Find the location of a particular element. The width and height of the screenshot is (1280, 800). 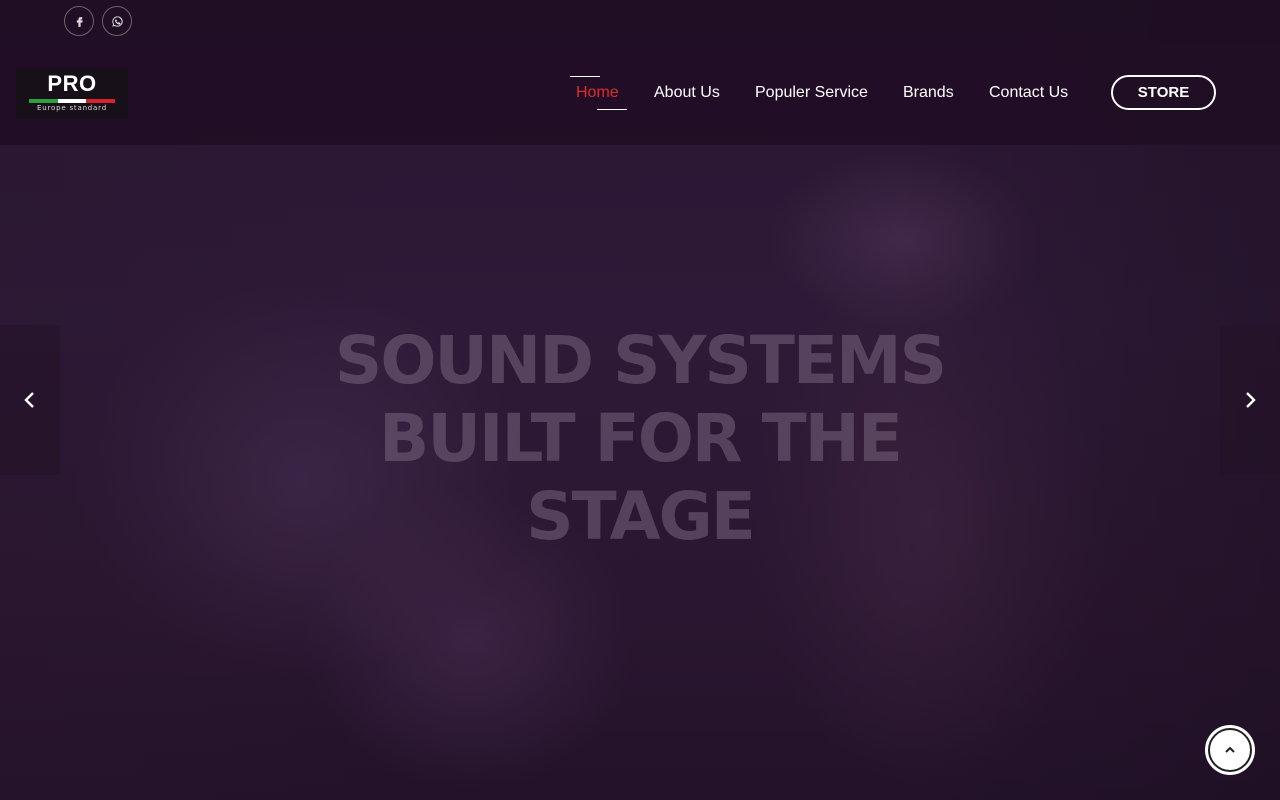

nav-active-line-bottom is located at coordinates (612, 109).